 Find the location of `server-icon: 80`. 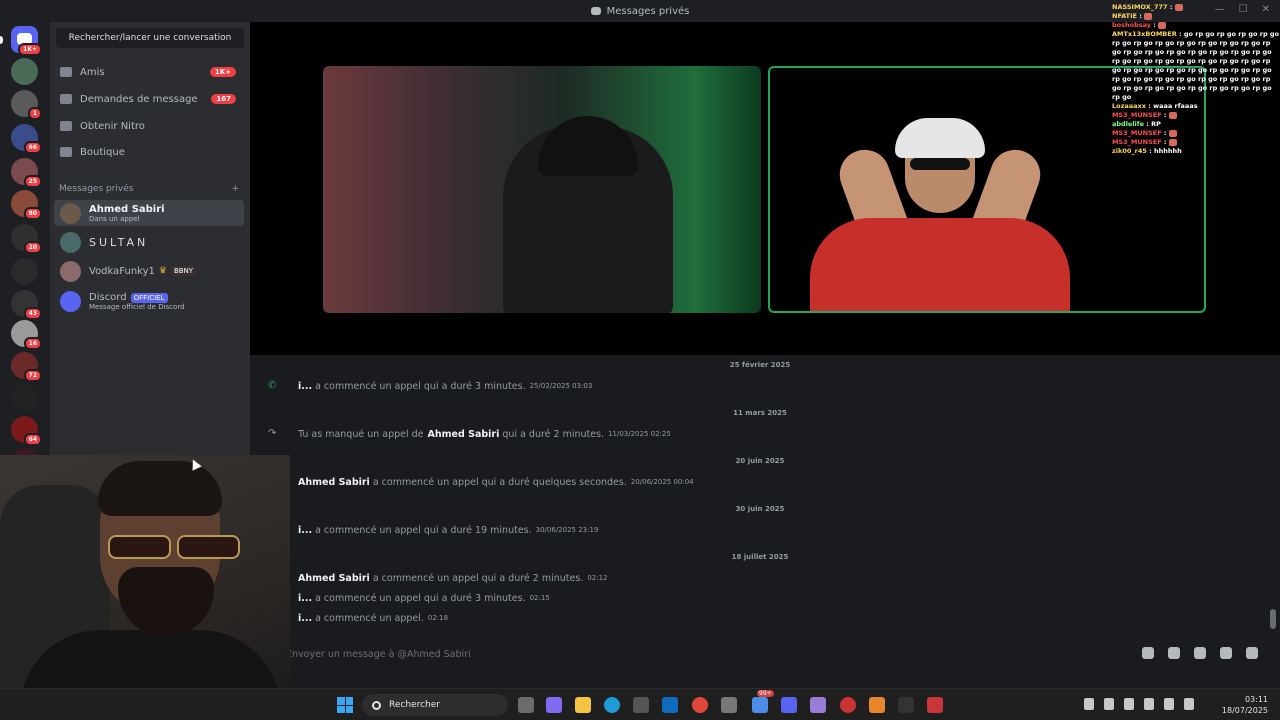

server-icon: 80 is located at coordinates (26, 205).